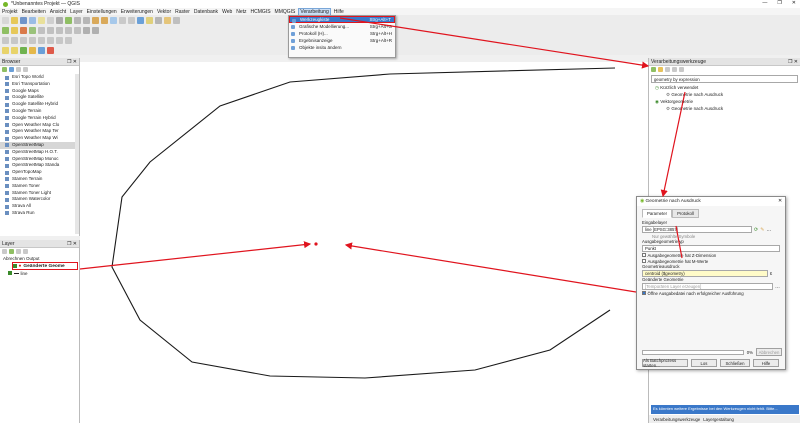 The height and width of the screenshot is (423, 800). Describe the element at coordinates (39, 91) in the screenshot. I see `list-item: Google Maps` at that location.